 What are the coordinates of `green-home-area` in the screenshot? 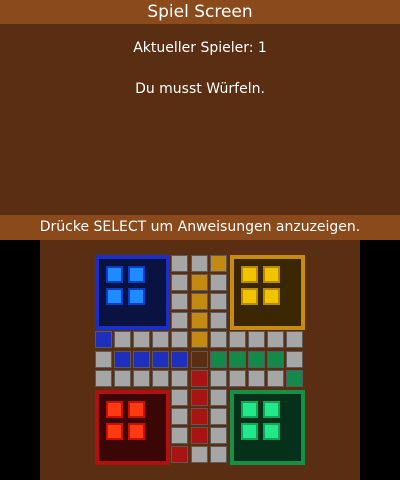 It's located at (267, 427).